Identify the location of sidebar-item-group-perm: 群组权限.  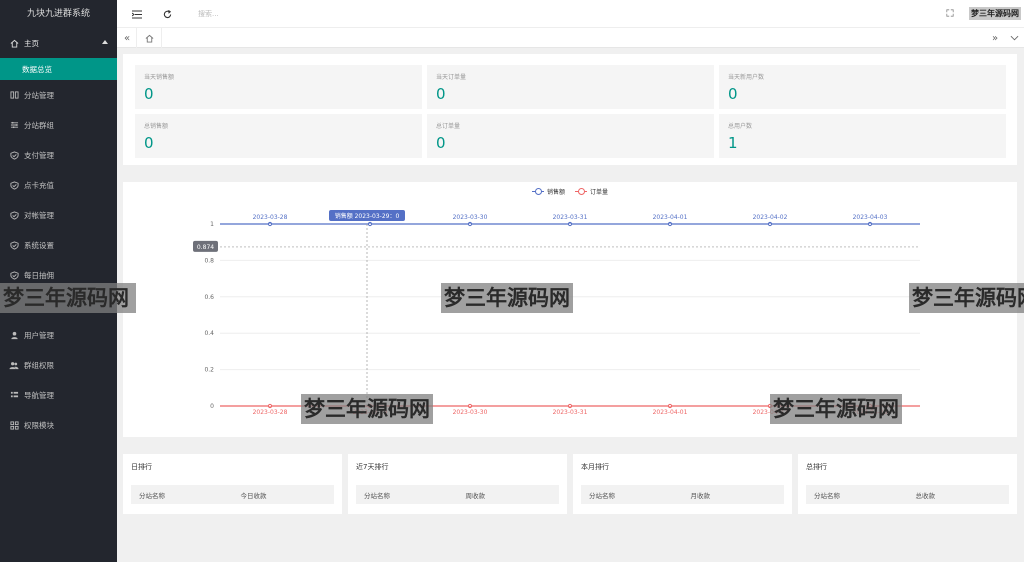
(58, 365).